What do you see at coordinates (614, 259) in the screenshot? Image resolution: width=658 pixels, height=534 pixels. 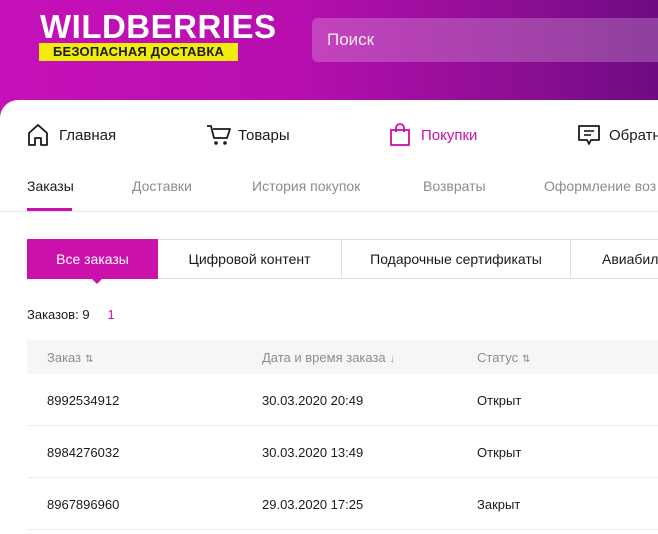 I see `segment-air-tickets: Авиабил` at bounding box center [614, 259].